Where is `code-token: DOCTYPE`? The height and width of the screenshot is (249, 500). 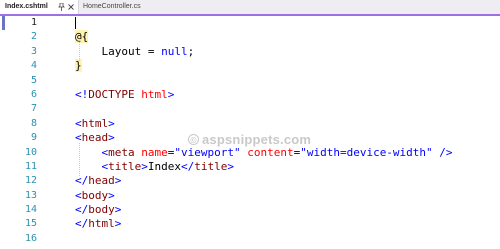 code-token: DOCTYPE is located at coordinates (111, 94).